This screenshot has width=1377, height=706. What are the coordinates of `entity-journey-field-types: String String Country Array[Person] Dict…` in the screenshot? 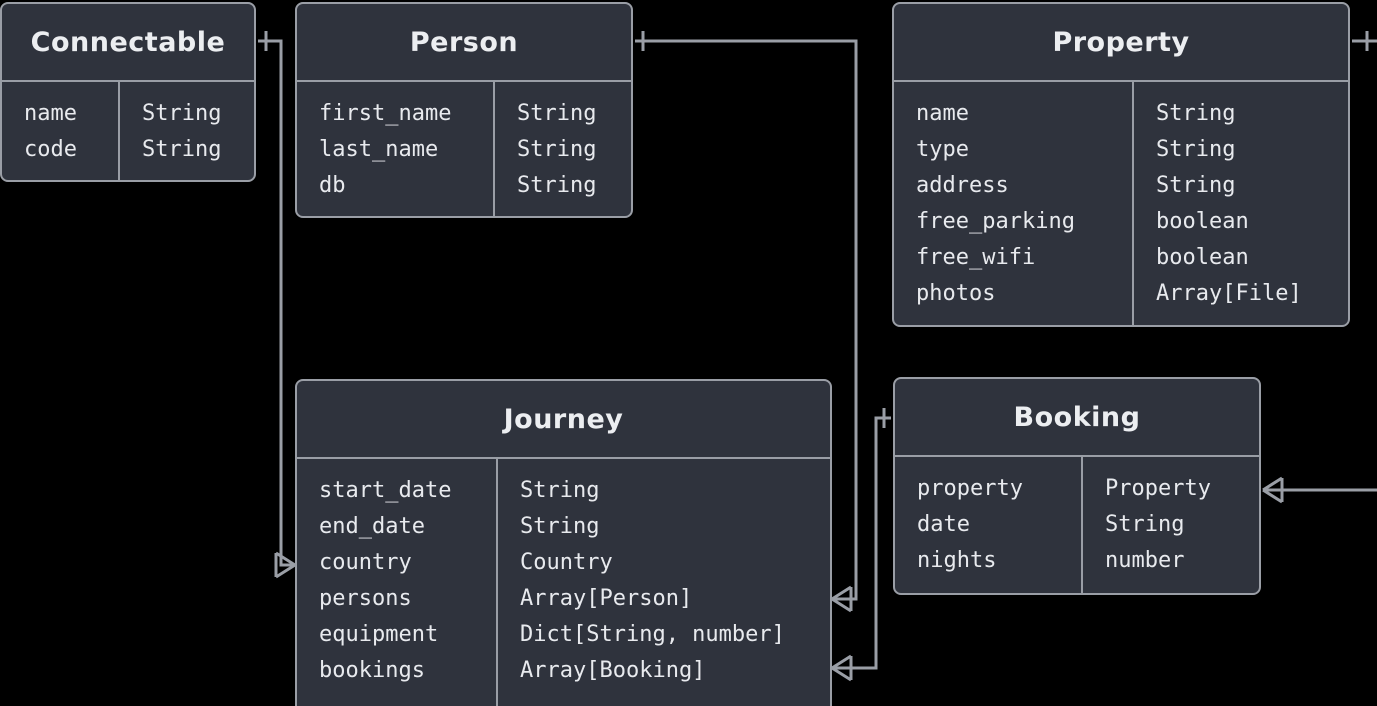 It's located at (664, 582).